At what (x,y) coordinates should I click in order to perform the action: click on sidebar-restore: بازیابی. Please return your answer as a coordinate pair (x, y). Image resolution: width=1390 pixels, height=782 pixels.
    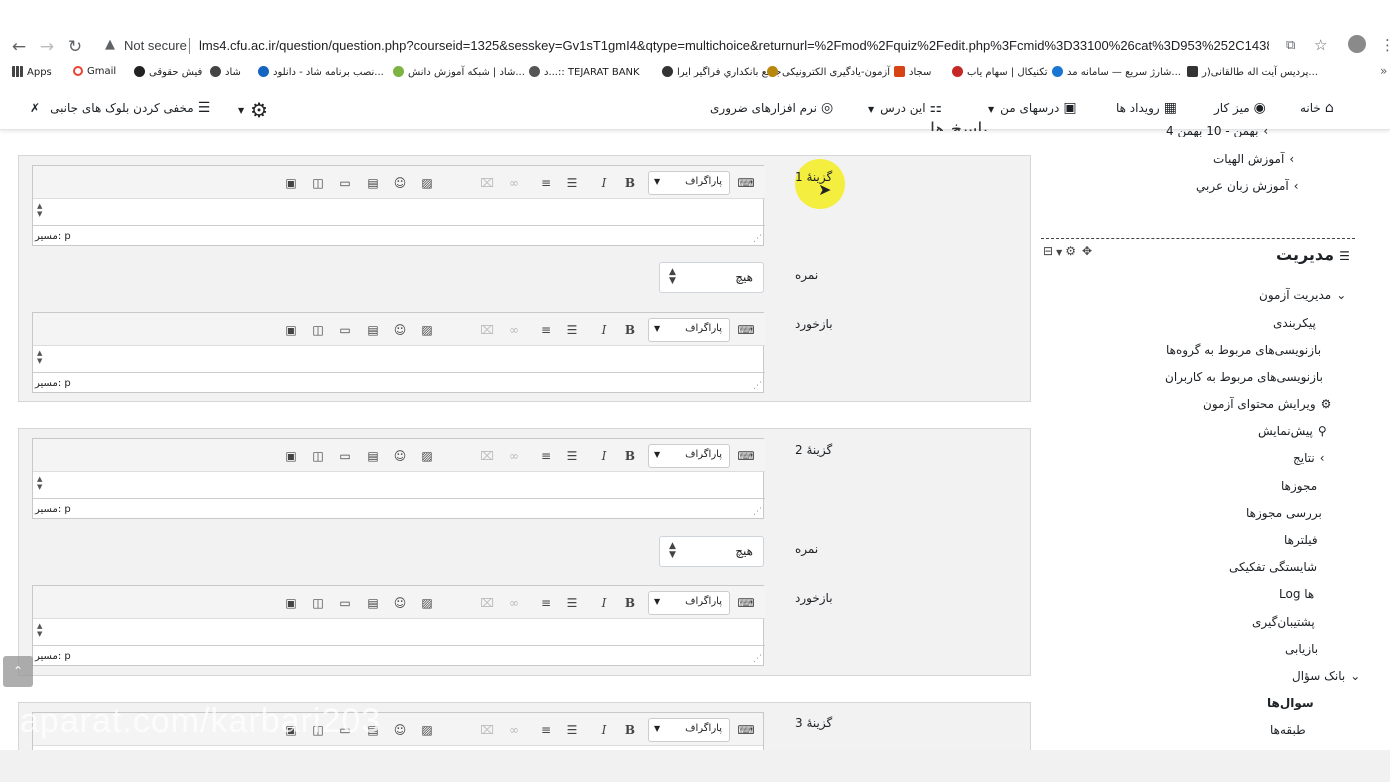
    Looking at the image, I should click on (1301, 649).